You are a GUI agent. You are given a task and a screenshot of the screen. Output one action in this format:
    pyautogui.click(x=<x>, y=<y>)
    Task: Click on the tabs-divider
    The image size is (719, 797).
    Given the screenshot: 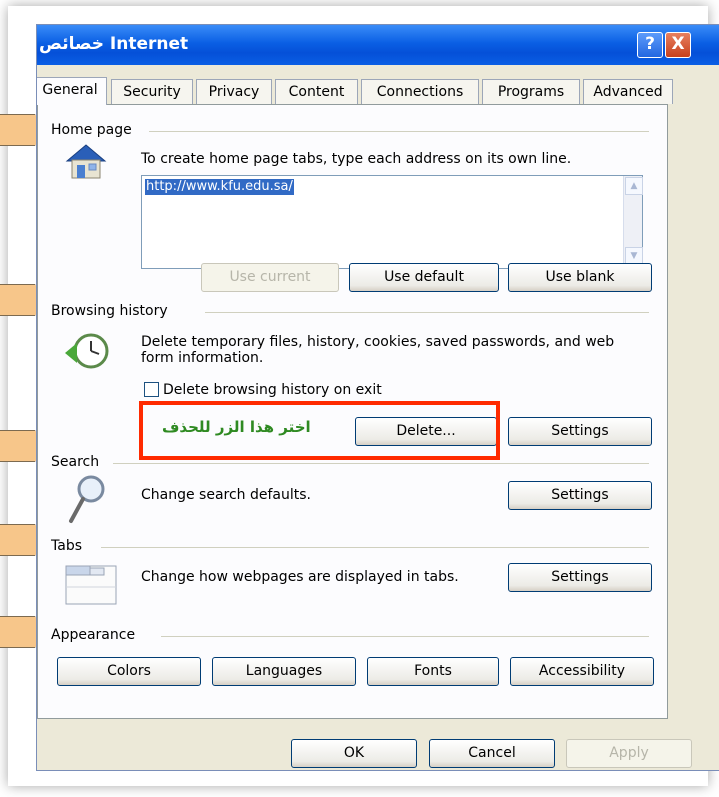 What is the action you would take?
    pyautogui.click(x=375, y=547)
    